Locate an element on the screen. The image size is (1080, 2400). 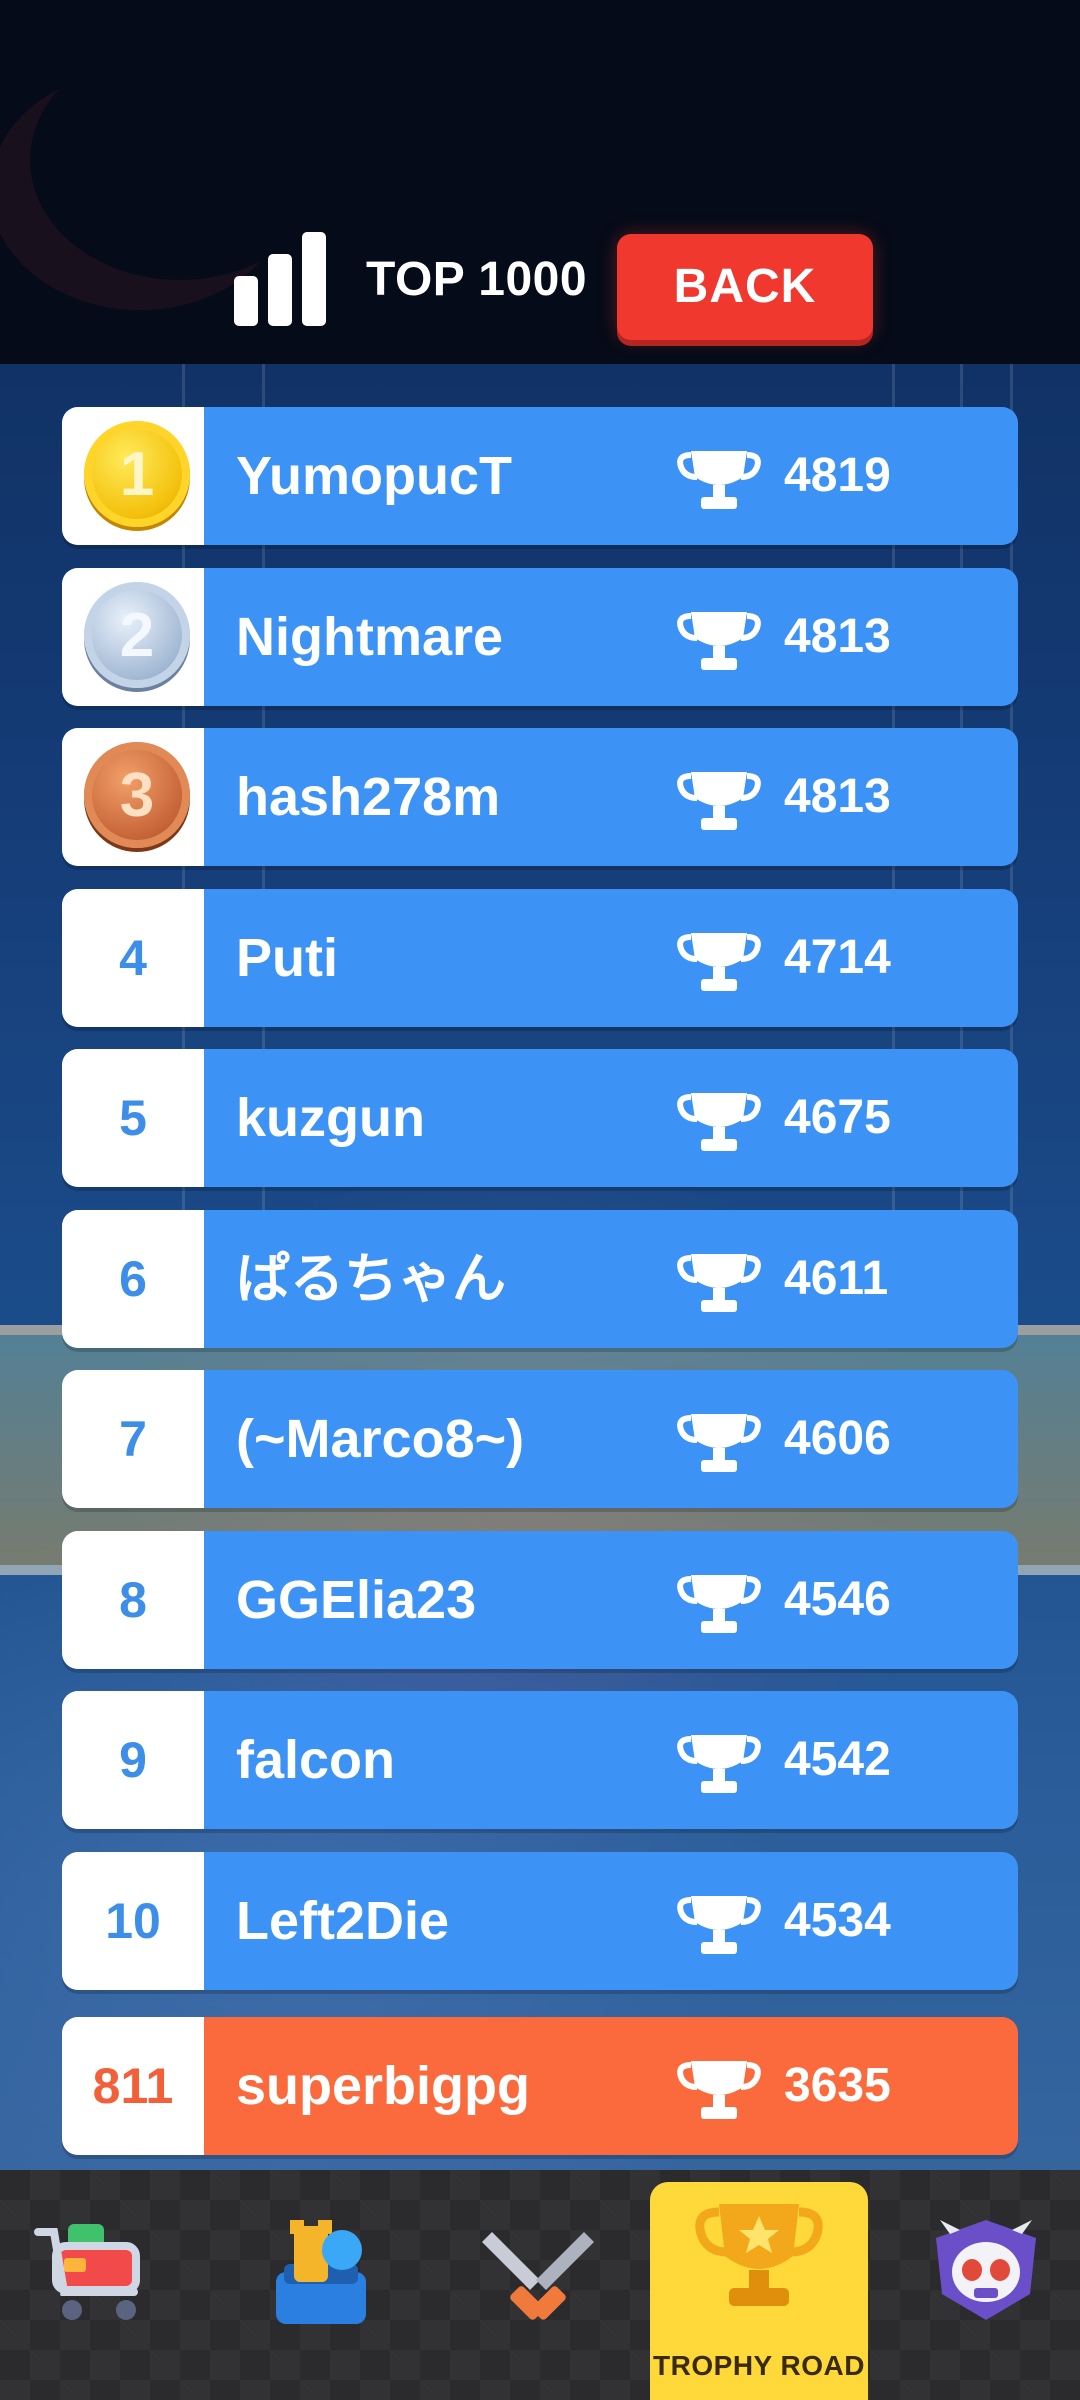
skull-club-icon is located at coordinates (986, 2270).